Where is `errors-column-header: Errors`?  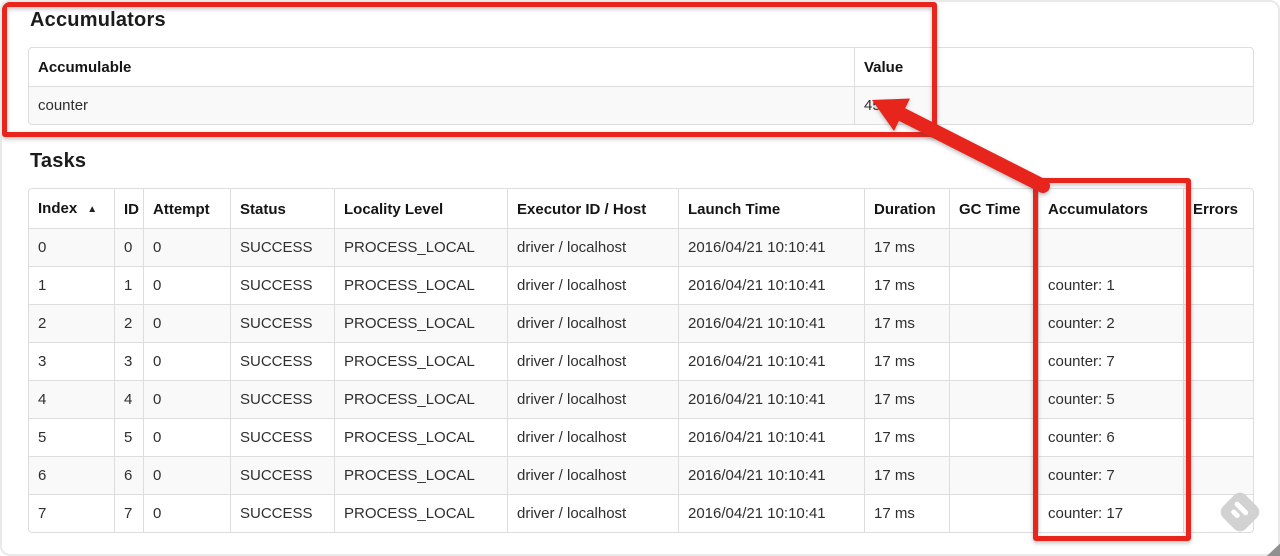
errors-column-header: Errors is located at coordinates (1218, 208).